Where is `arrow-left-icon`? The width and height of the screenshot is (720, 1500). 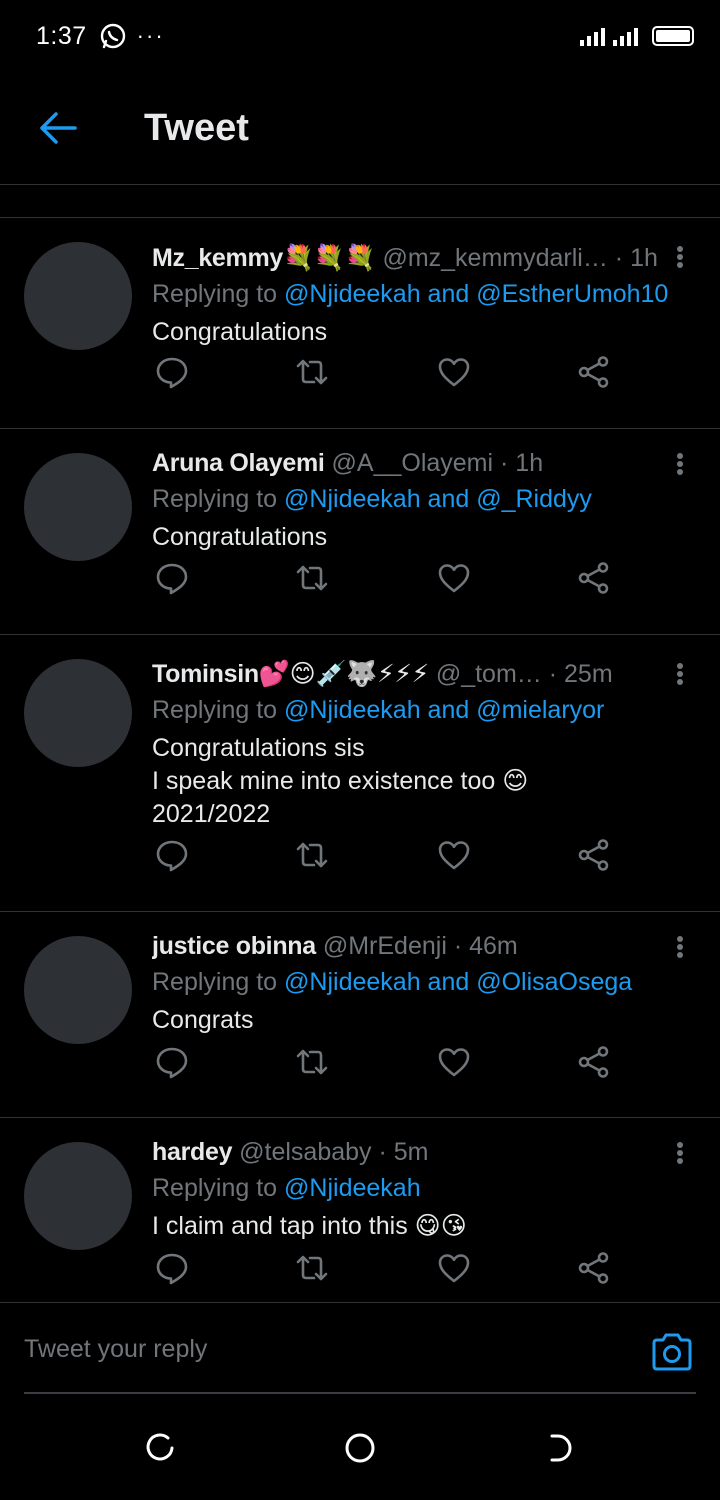
arrow-left-icon is located at coordinates (58, 128).